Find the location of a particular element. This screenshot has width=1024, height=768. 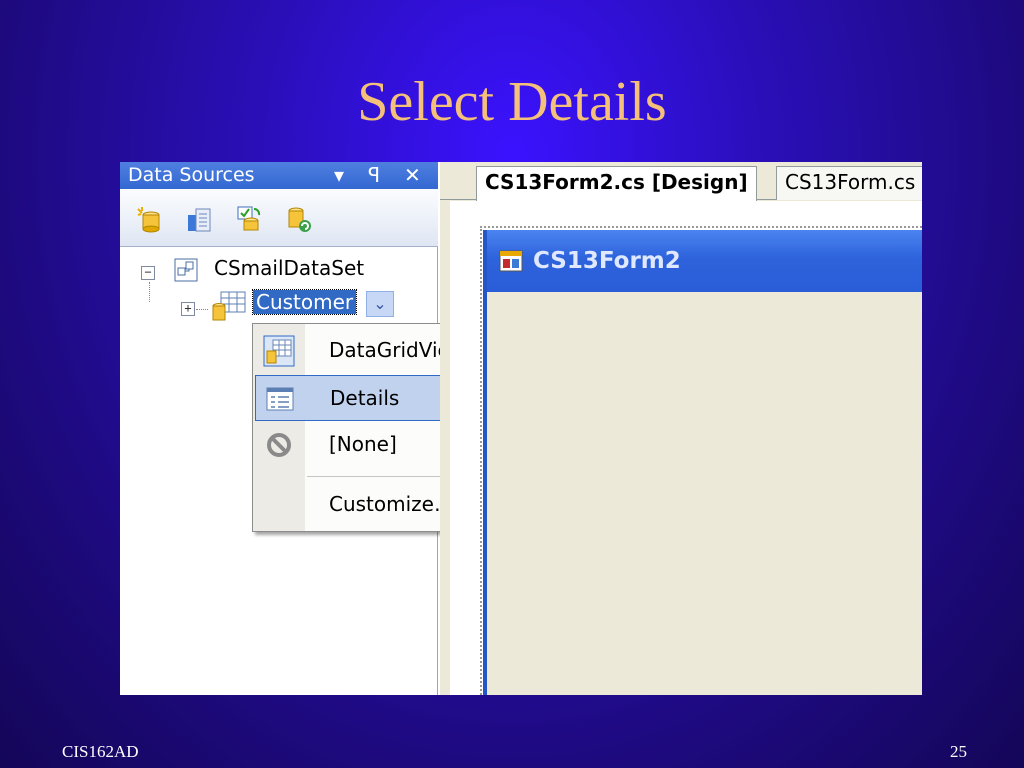

data-sources-header: Data Sources ▾ ꟼ ✕ is located at coordinates (279, 175).